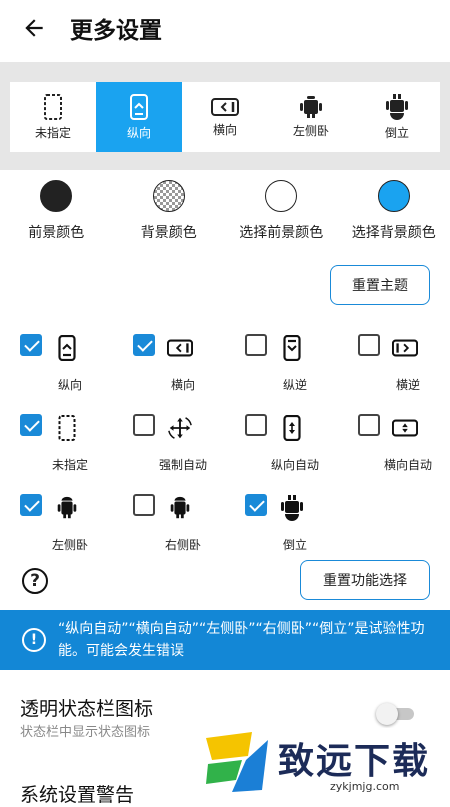  I want to click on setting-subtitle: 状态栏中显示状态图标, so click(85, 730).